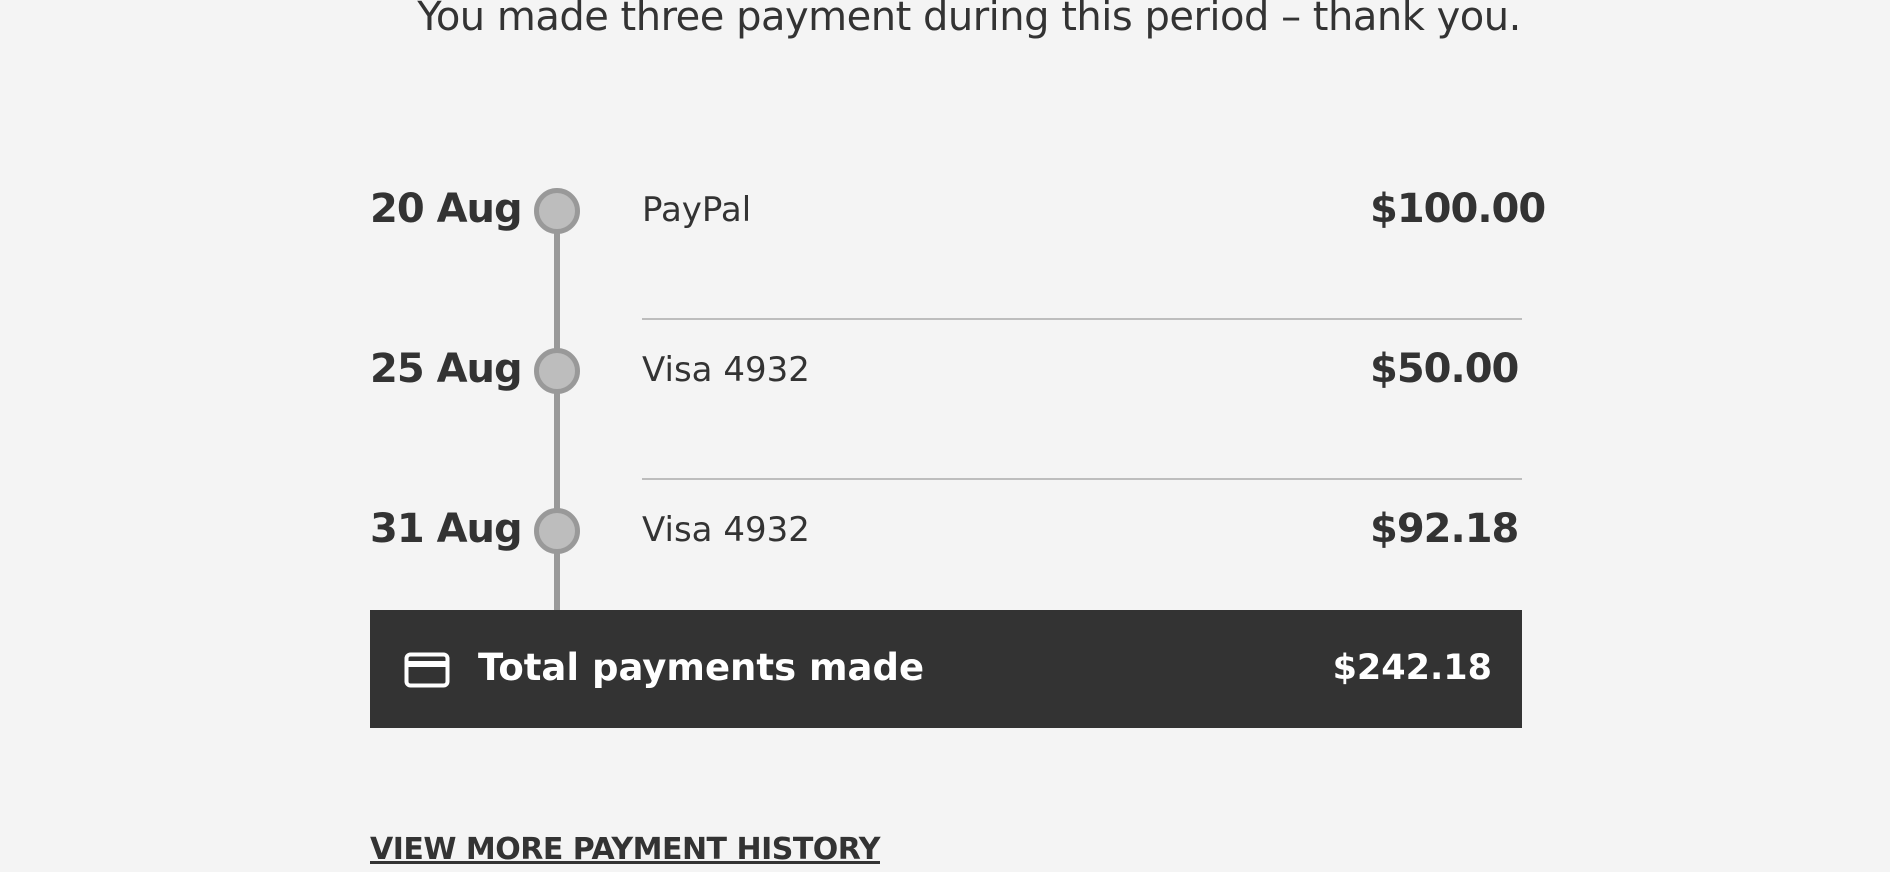 This screenshot has height=872, width=1890. What do you see at coordinates (701, 667) in the screenshot?
I see `total-label: Total payments made` at bounding box center [701, 667].